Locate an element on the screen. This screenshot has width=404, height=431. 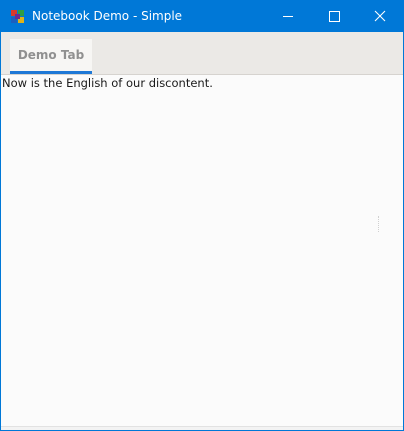
title-bar: Notebook Demo - Simple is located at coordinates (202, 16).